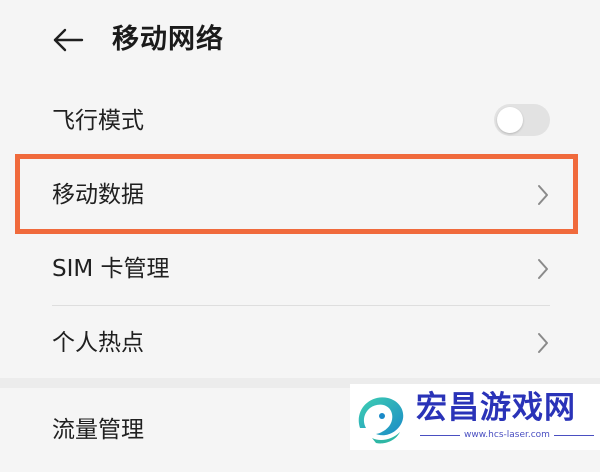 This screenshot has width=600, height=472. What do you see at coordinates (496, 408) in the screenshot?
I see `watermark-brand: 宏昌游戏网` at bounding box center [496, 408].